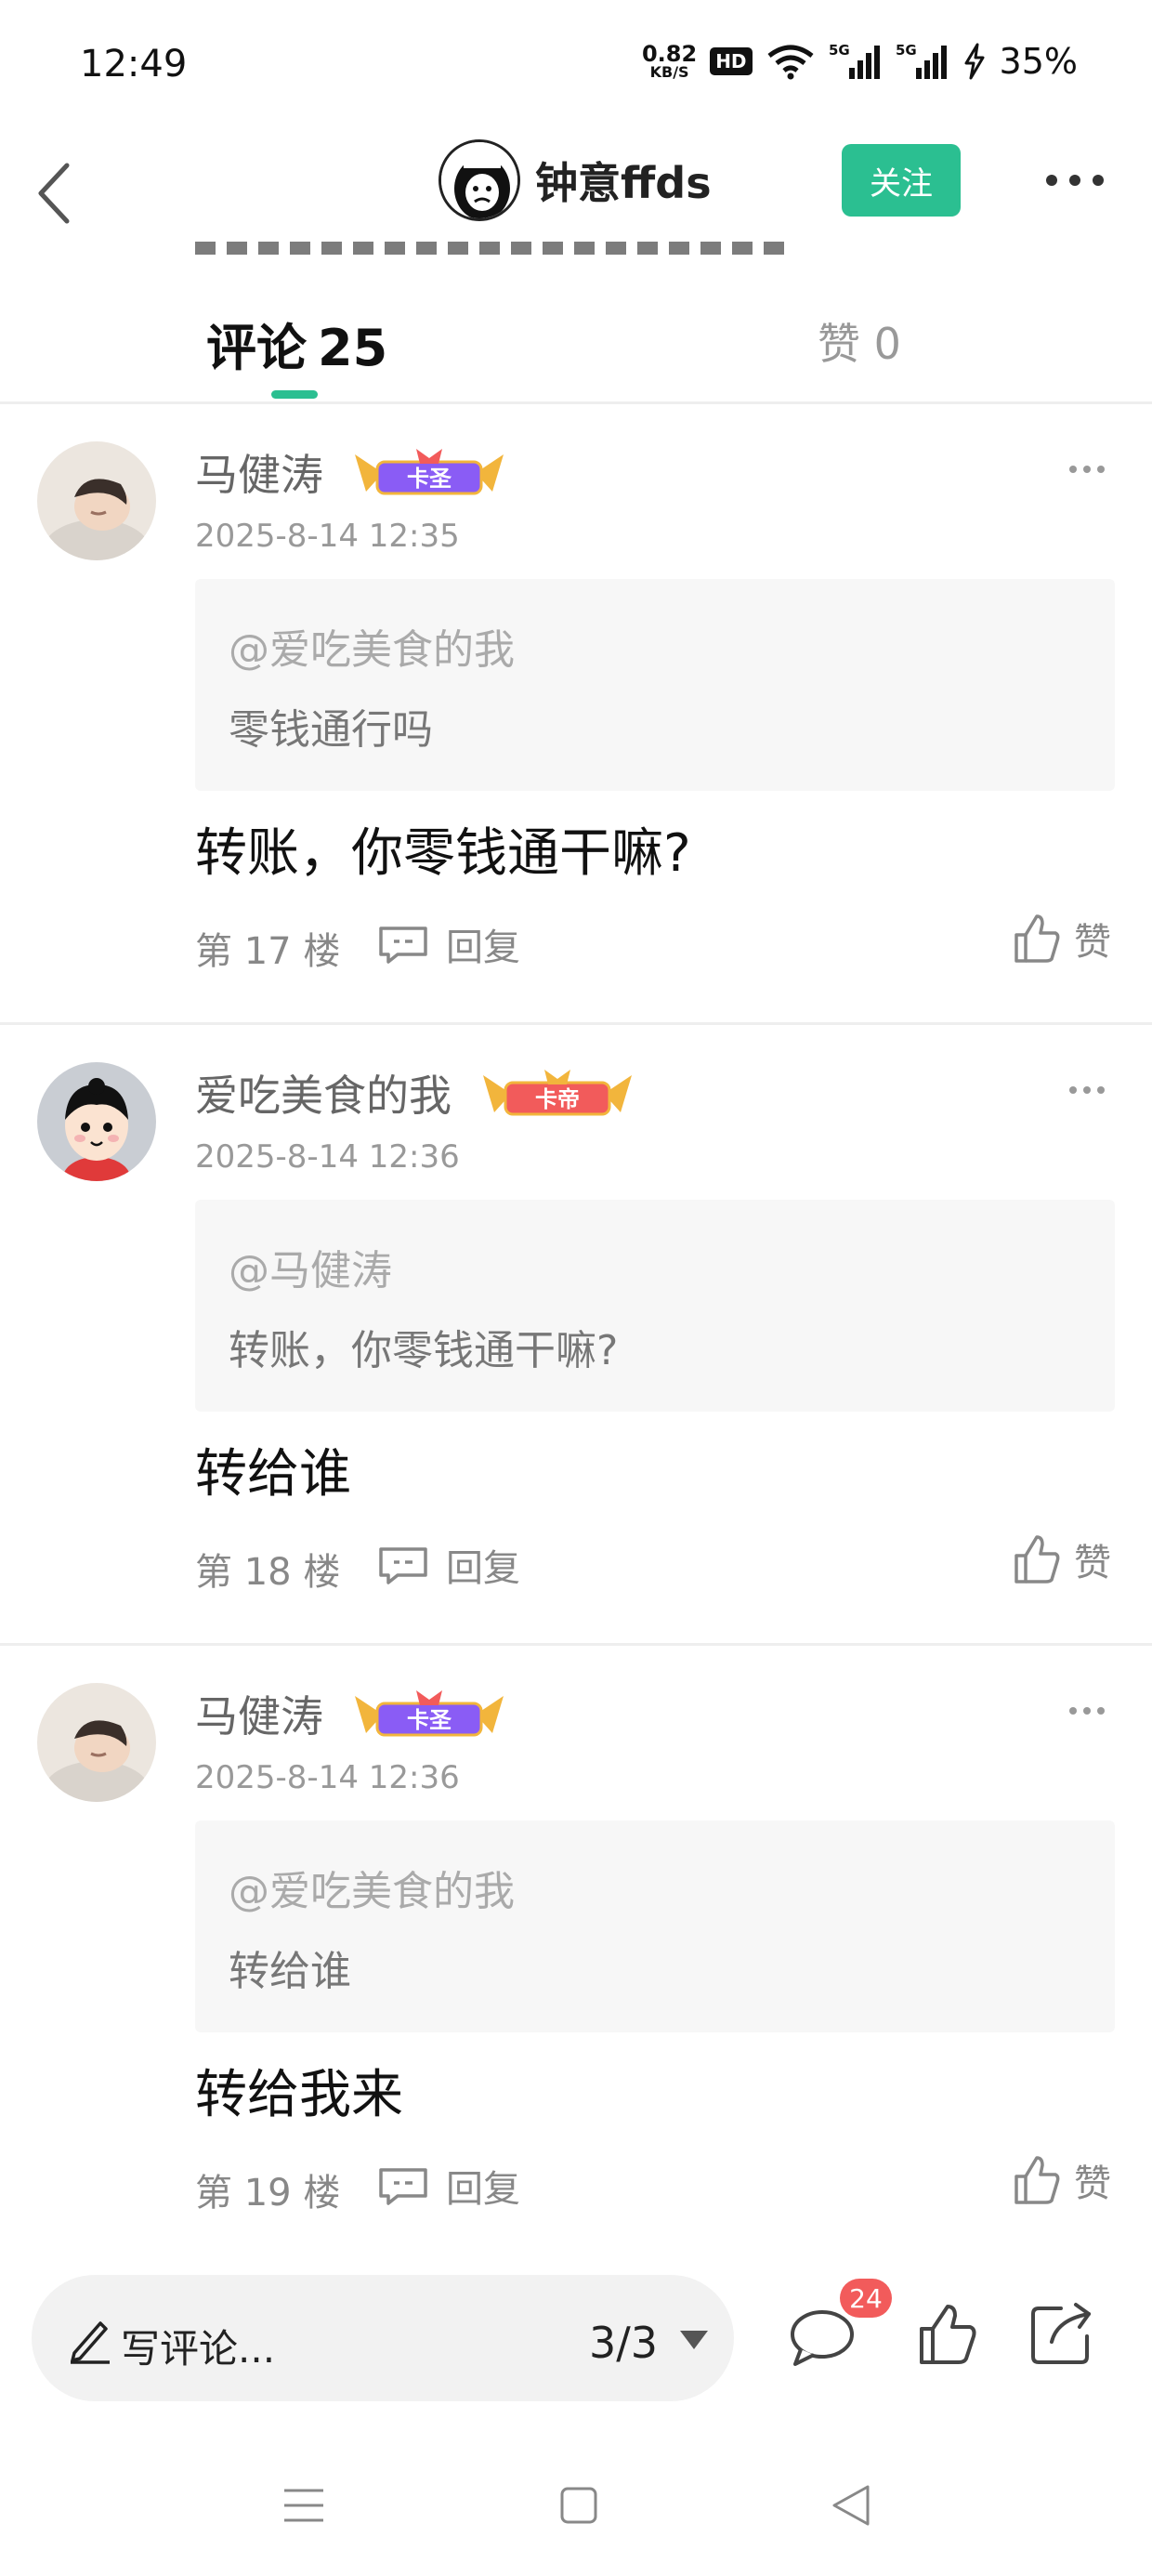 This screenshot has height=2576, width=1152. Describe the element at coordinates (383, 2338) in the screenshot. I see `write-comment-input: 写评论... 3/3` at that location.